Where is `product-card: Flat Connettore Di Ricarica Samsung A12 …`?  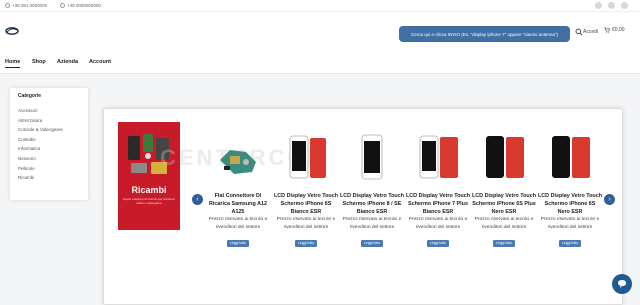 product-card: Flat Connettore Di Ricarica Samsung A12 … is located at coordinates (238, 190).